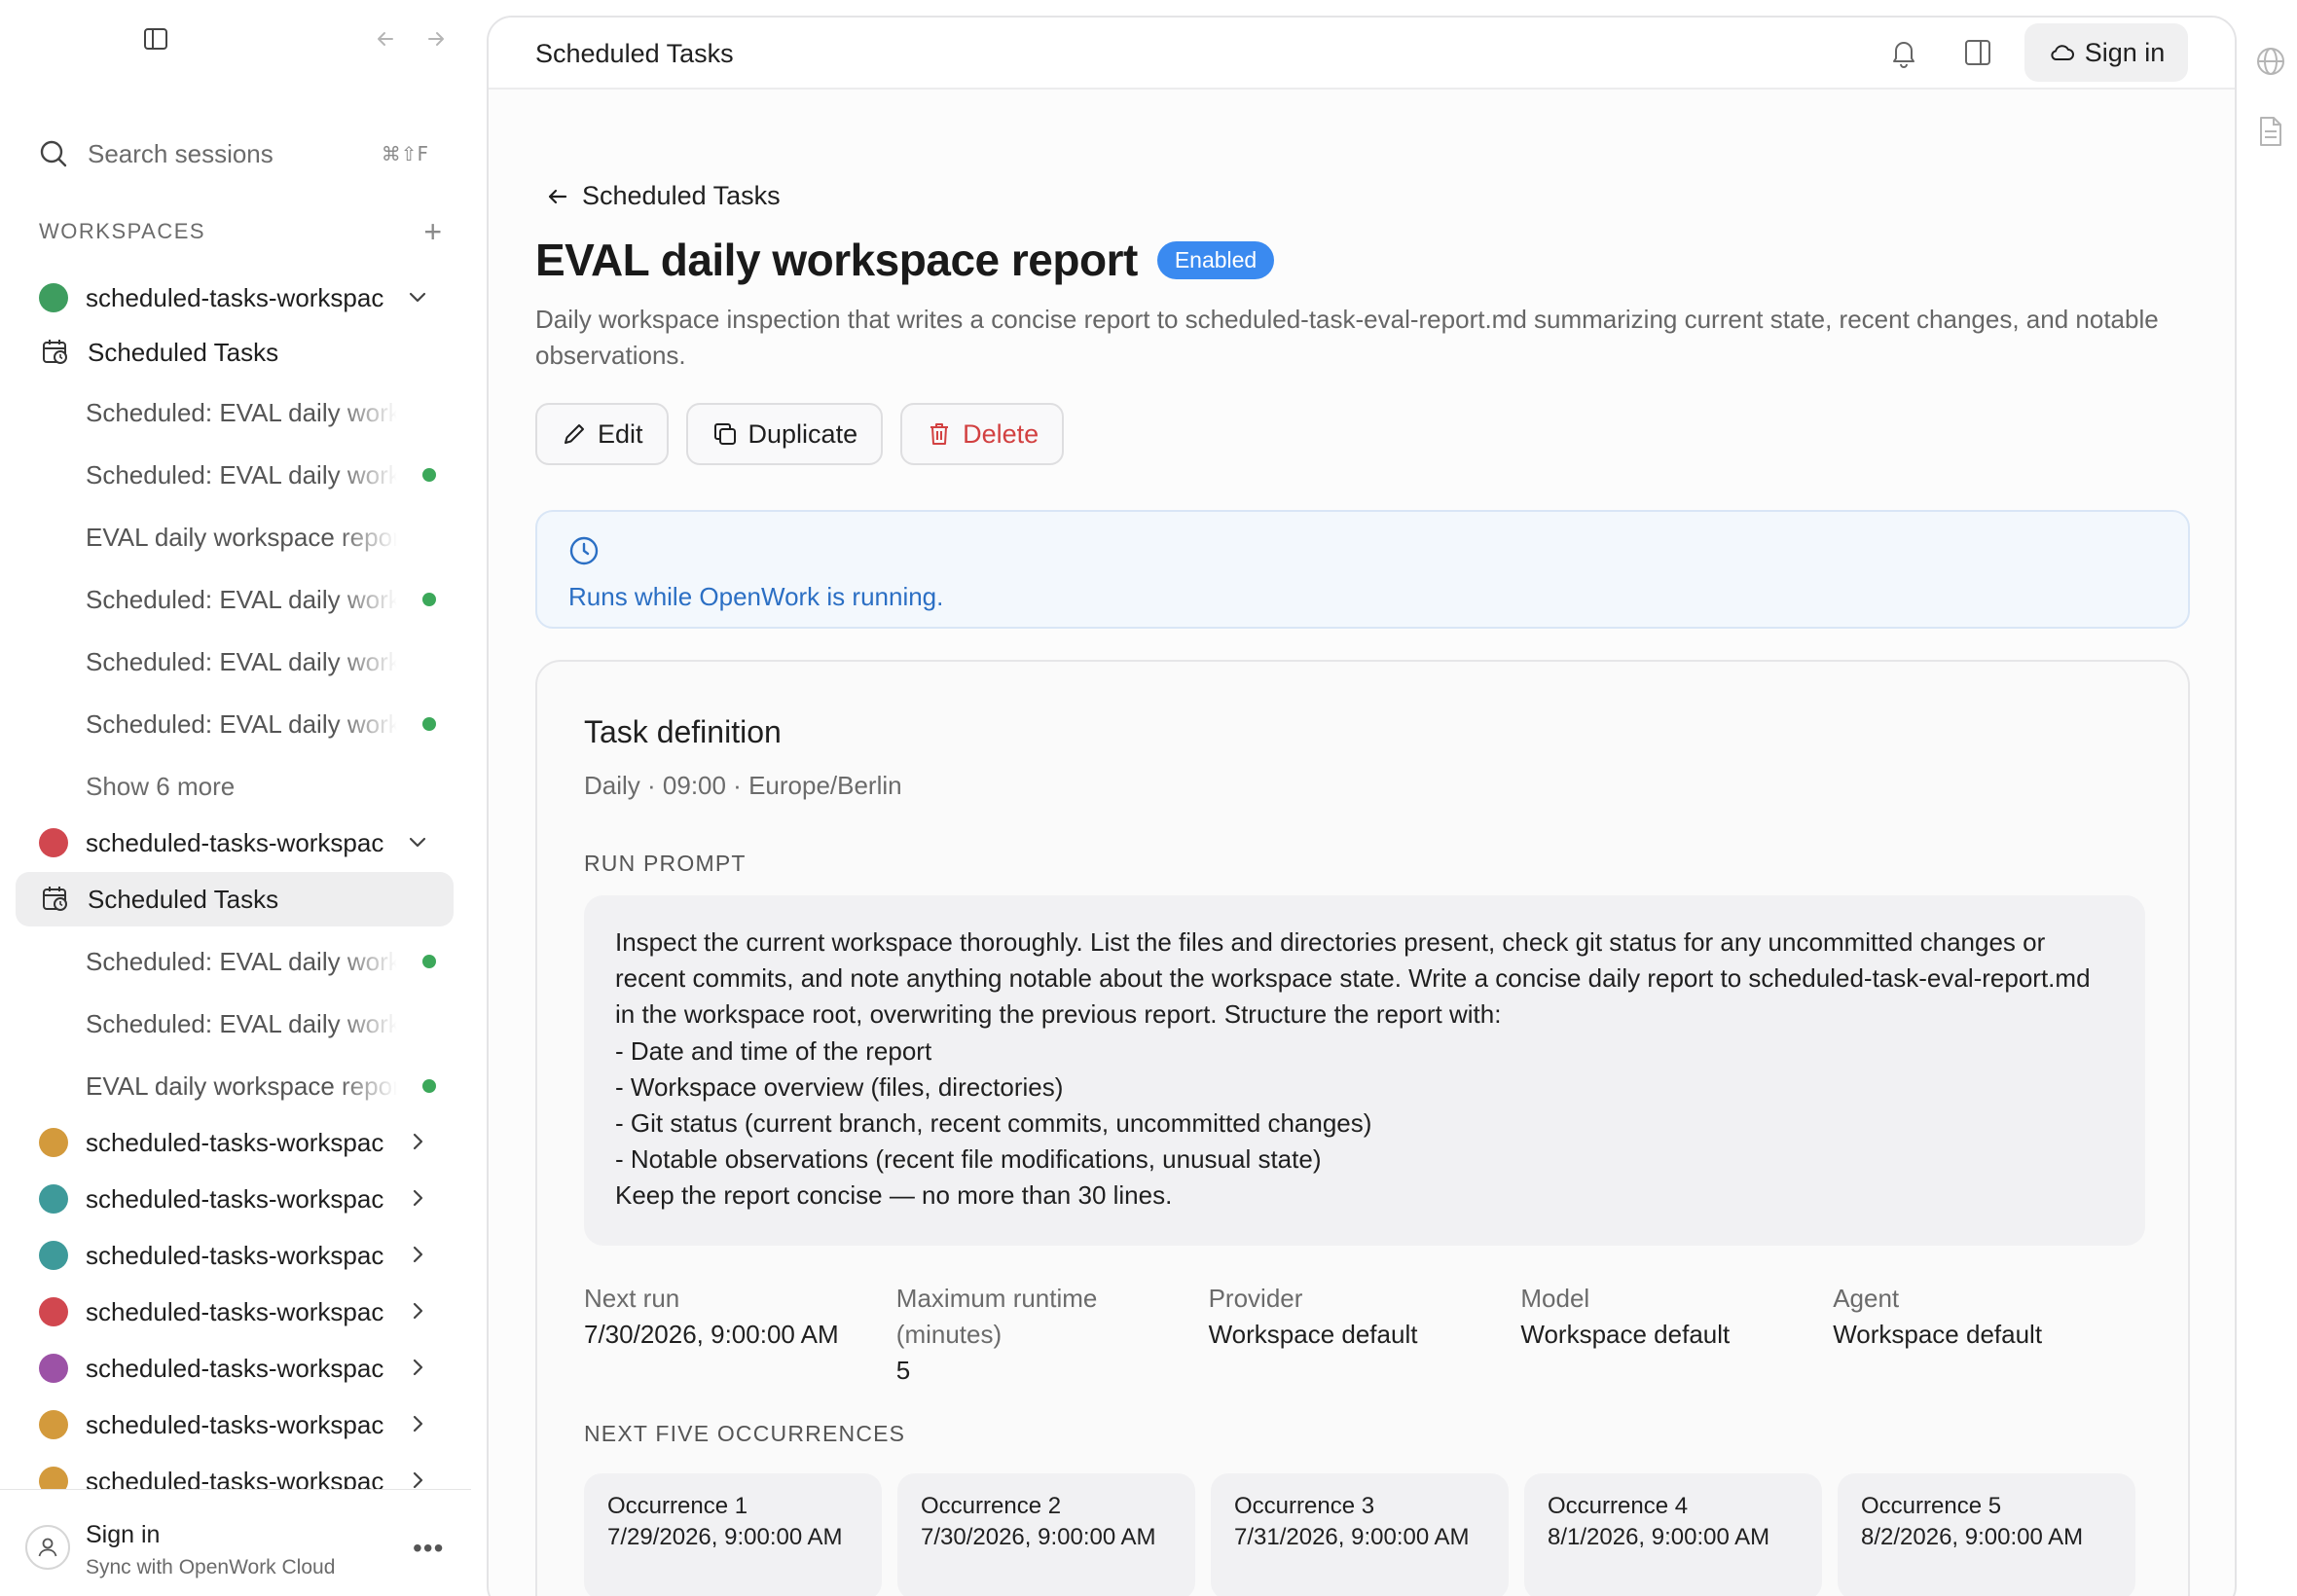 The height and width of the screenshot is (1596, 2297). What do you see at coordinates (1304, 1506) in the screenshot?
I see `occurrence-label: Occurrence 3` at bounding box center [1304, 1506].